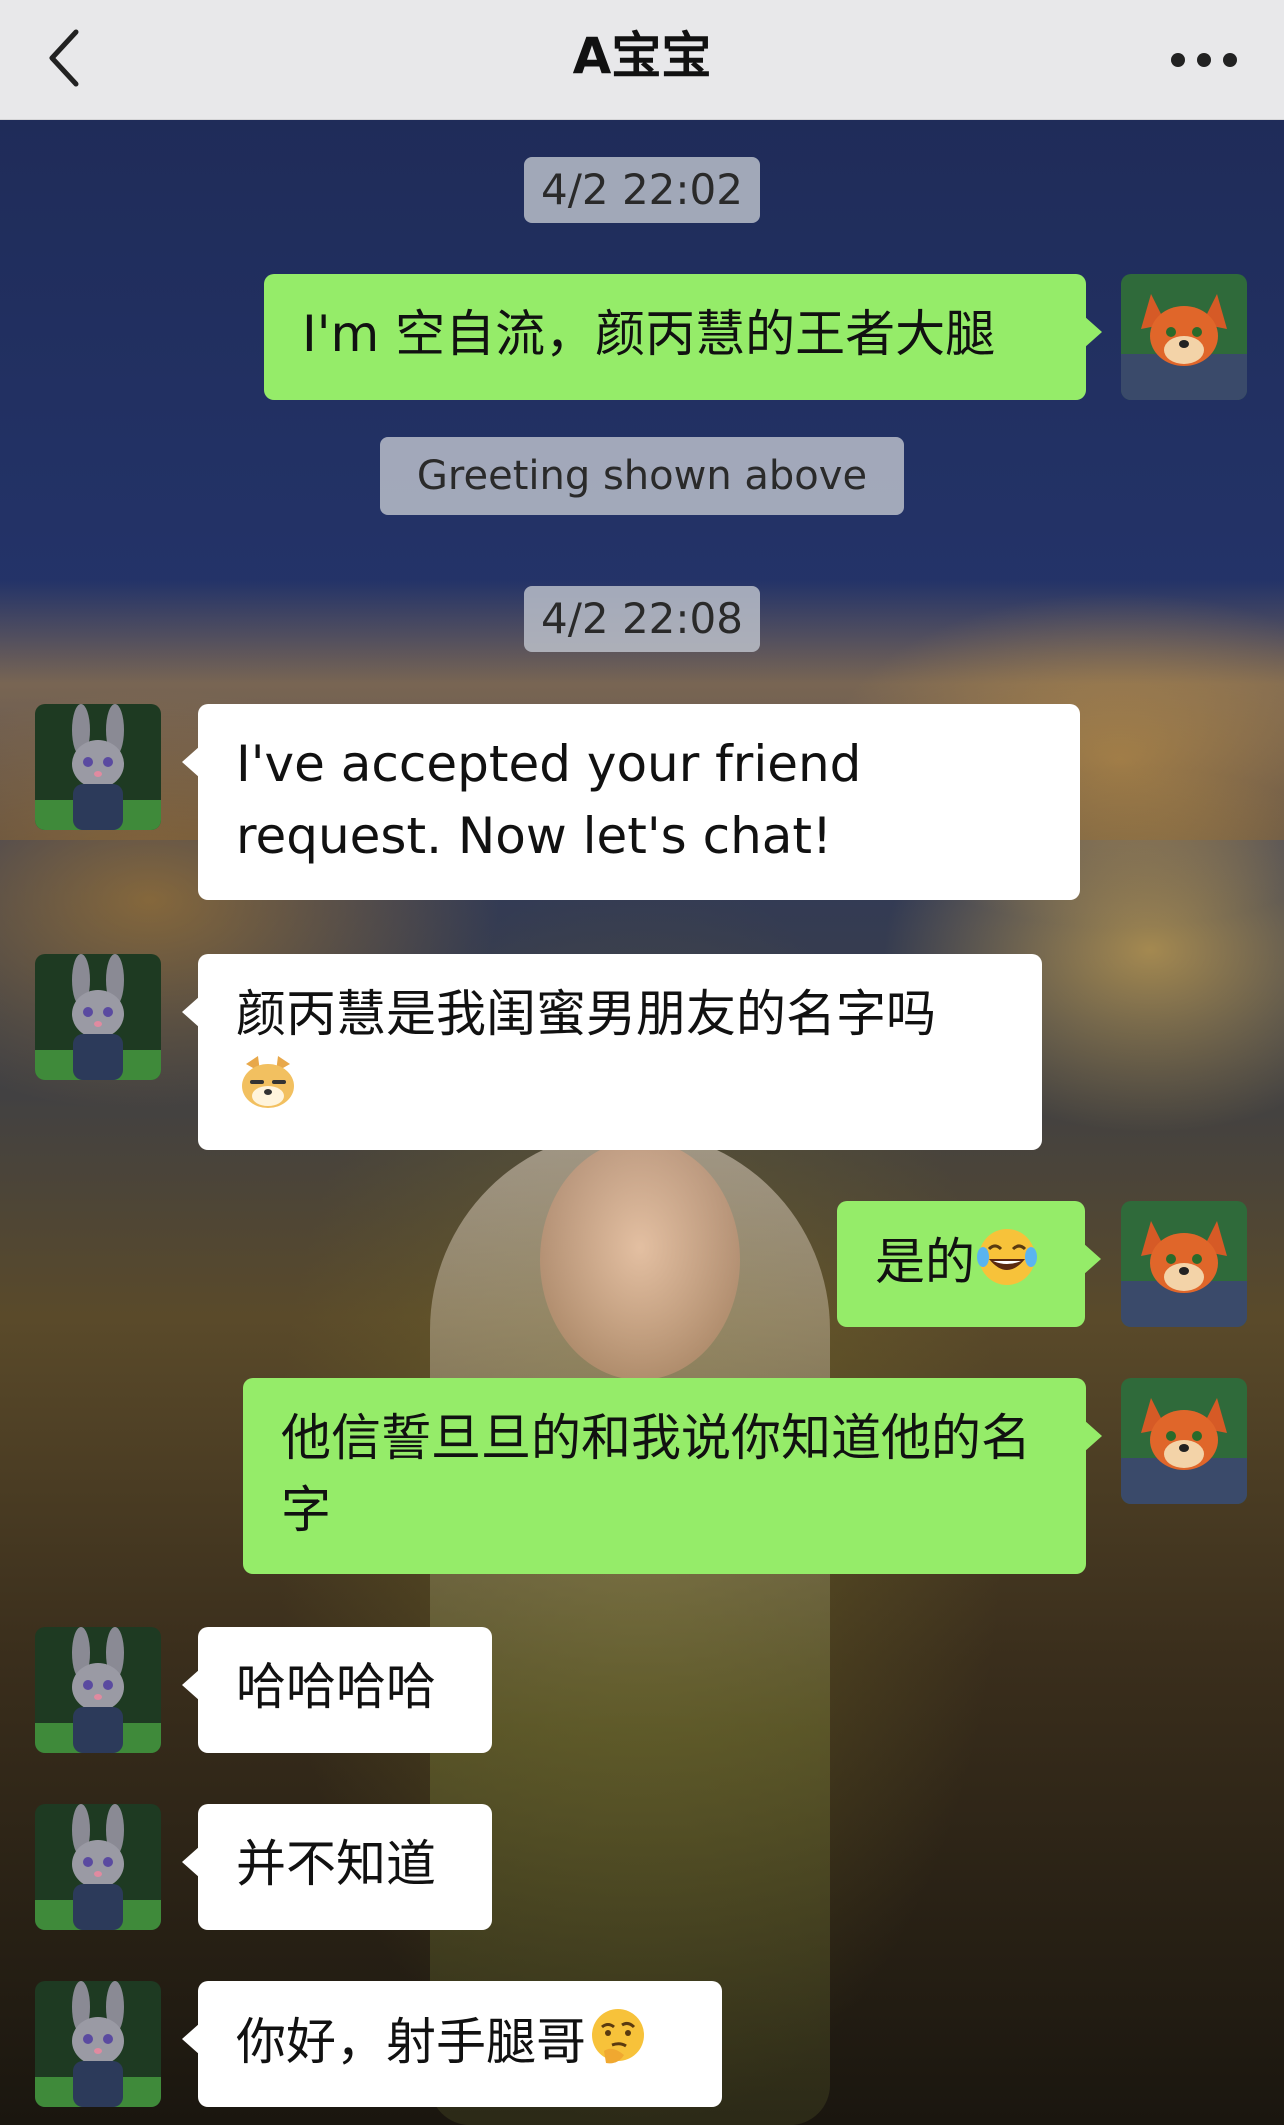 This screenshot has width=1284, height=2125. I want to click on system-message: Greeting shown above, so click(642, 476).